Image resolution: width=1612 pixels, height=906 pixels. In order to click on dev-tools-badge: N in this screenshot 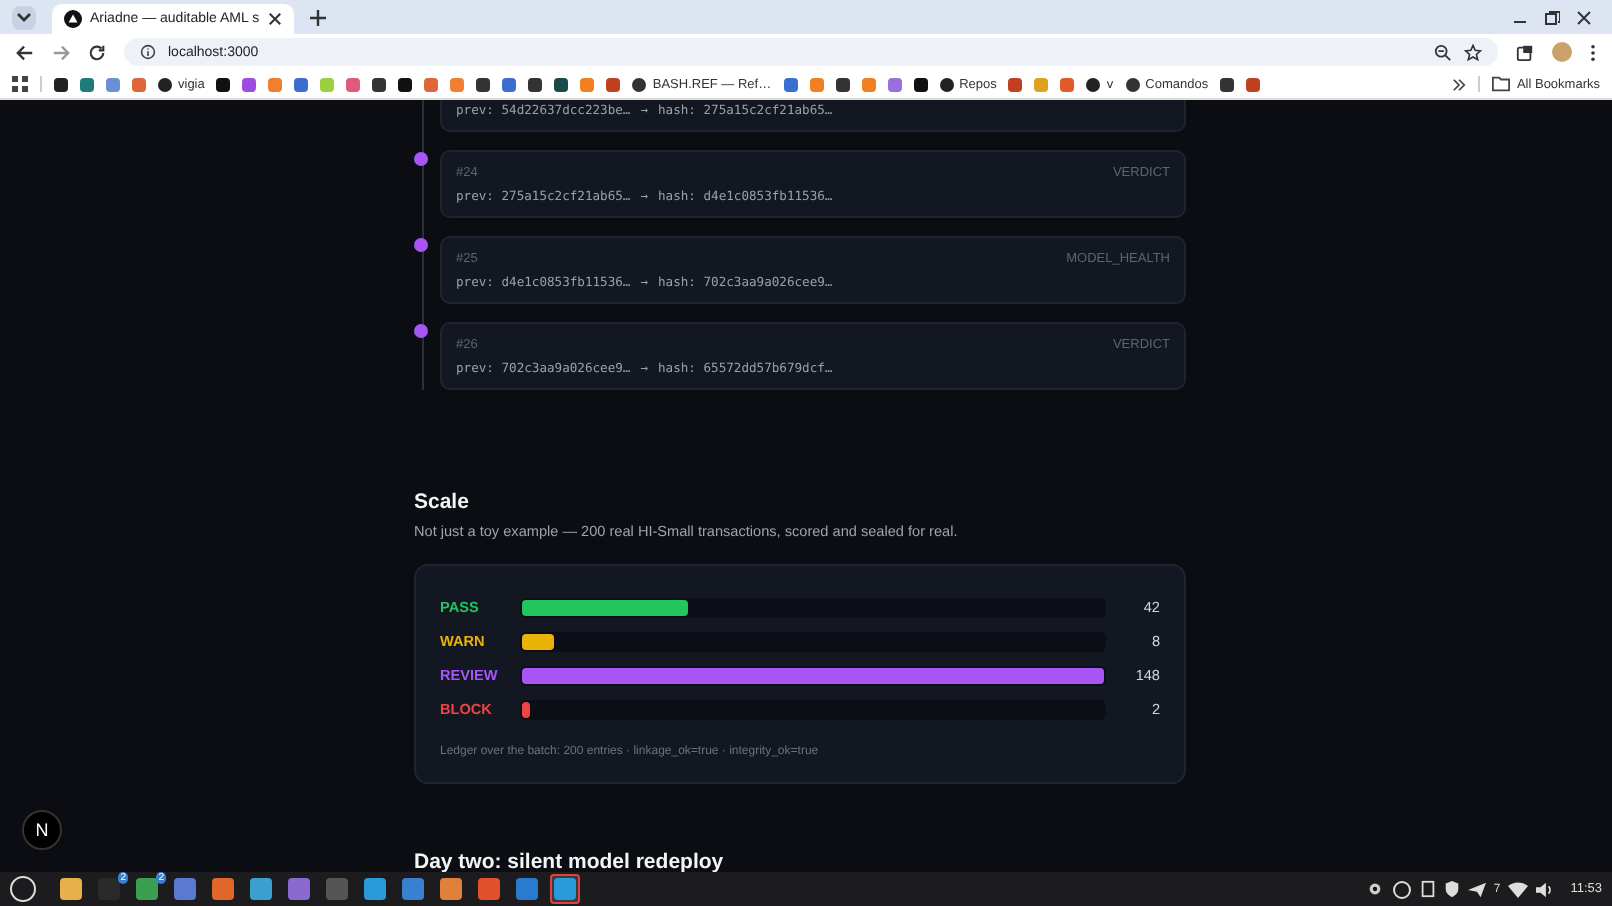, I will do `click(42, 830)`.